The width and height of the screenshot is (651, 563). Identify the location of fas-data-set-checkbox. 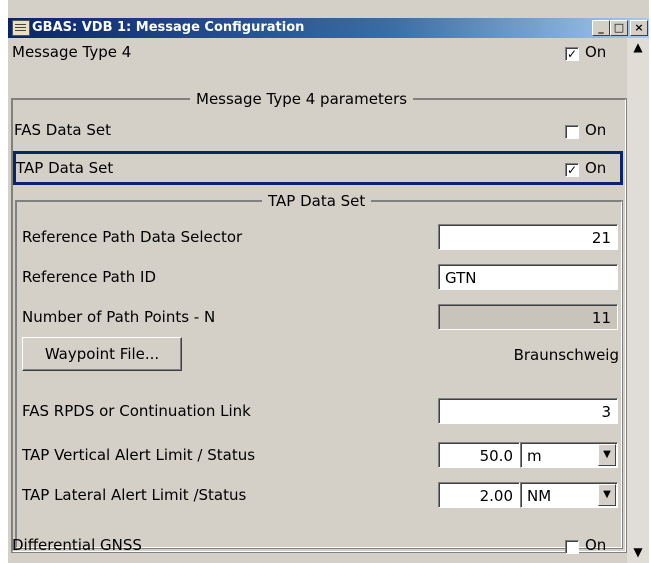
(572, 132).